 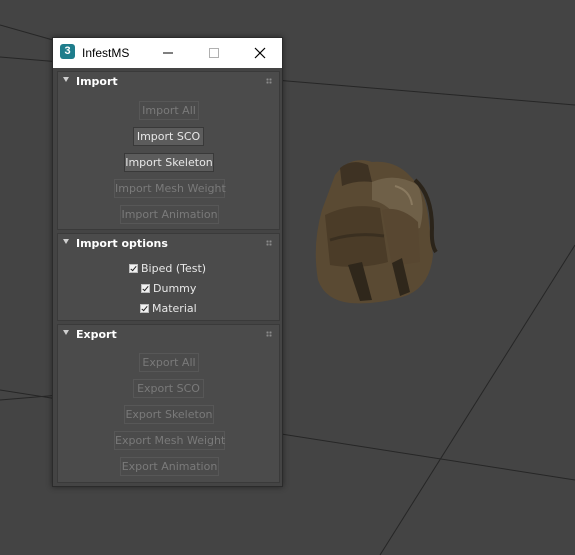 What do you see at coordinates (169, 414) in the screenshot?
I see `export-skeleton-button: Export Skeleton` at bounding box center [169, 414].